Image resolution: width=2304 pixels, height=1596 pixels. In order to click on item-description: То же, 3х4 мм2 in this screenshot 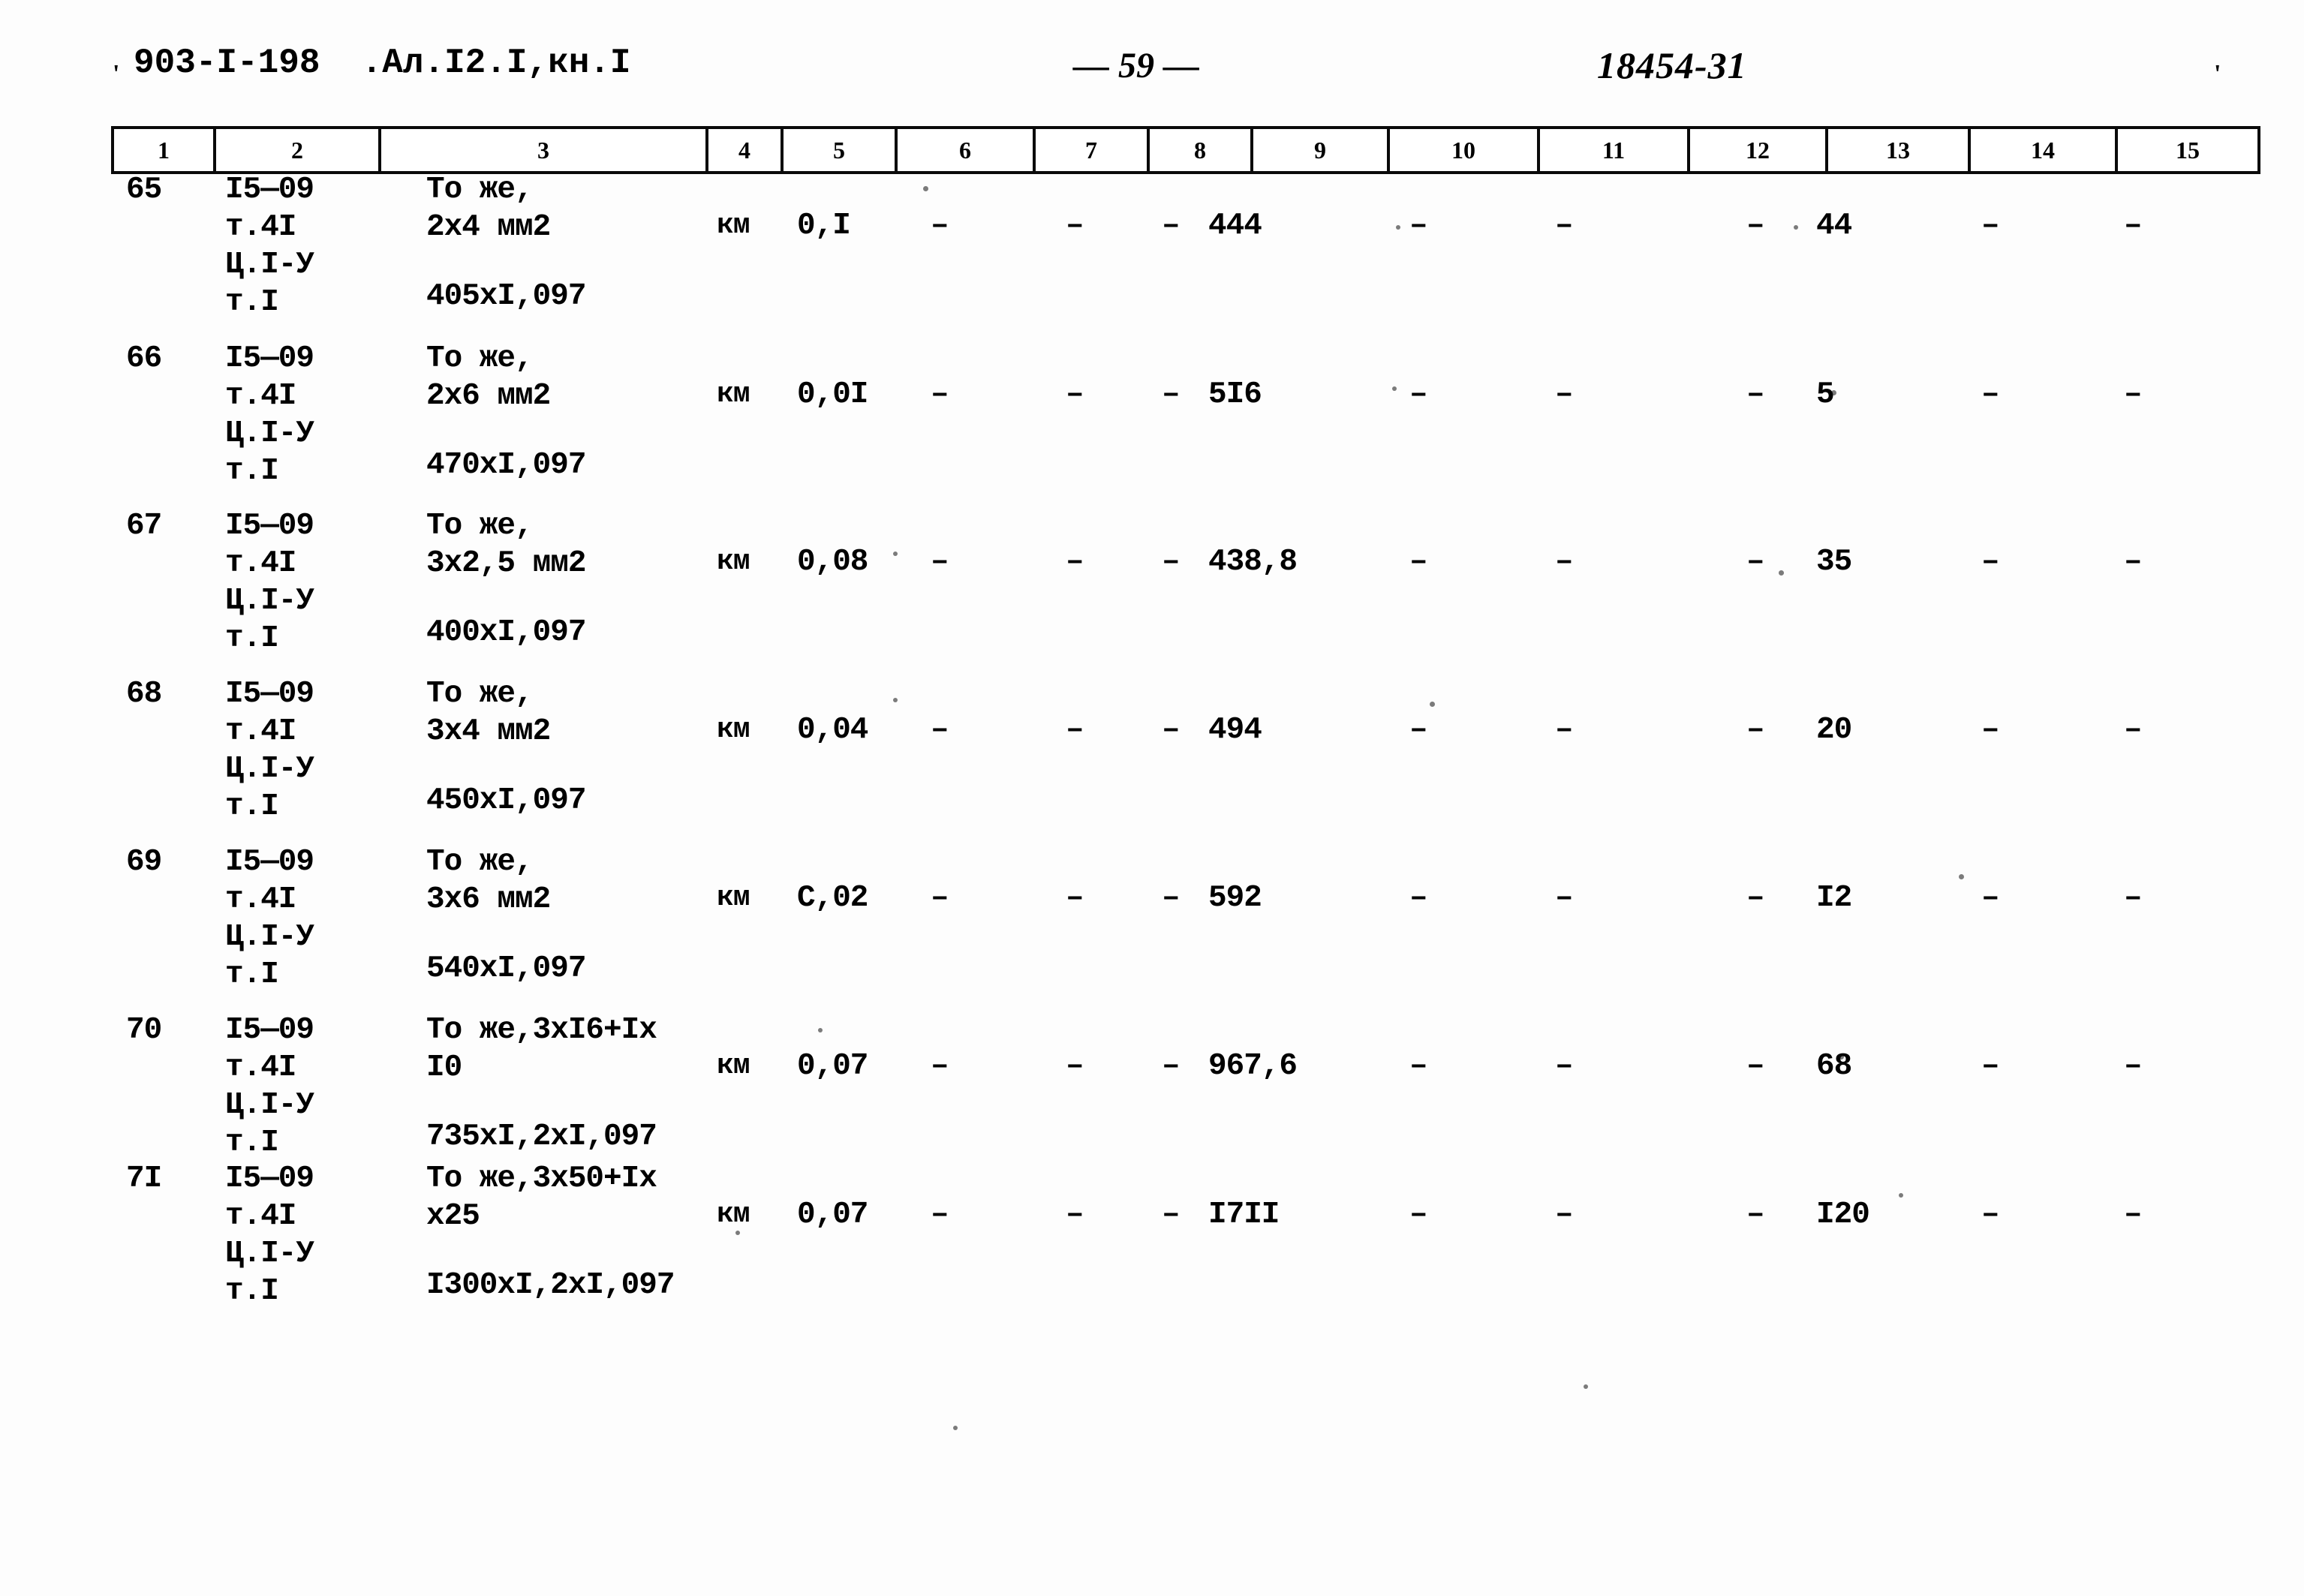, I will do `click(488, 713)`.